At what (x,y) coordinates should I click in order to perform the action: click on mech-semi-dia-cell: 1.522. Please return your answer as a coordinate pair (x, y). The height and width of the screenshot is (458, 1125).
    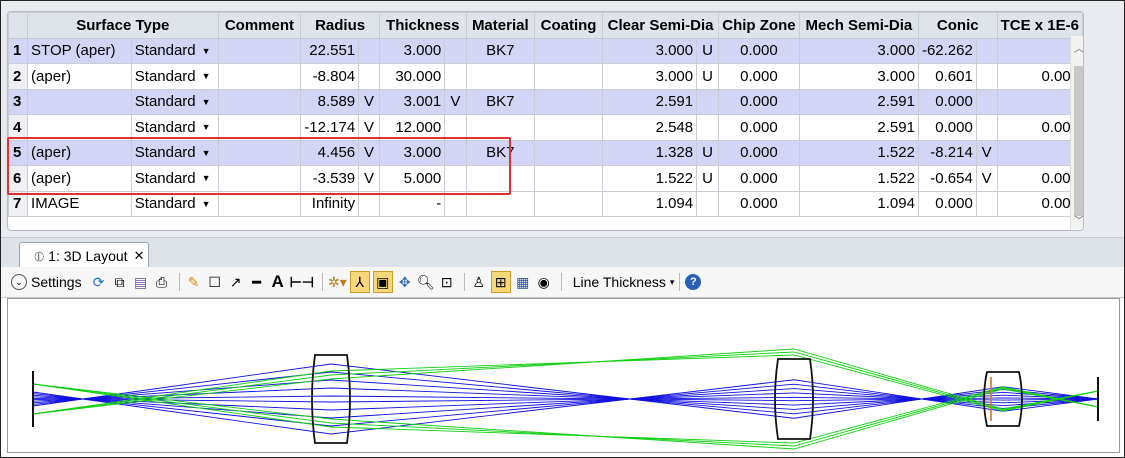
    Looking at the image, I should click on (858, 152).